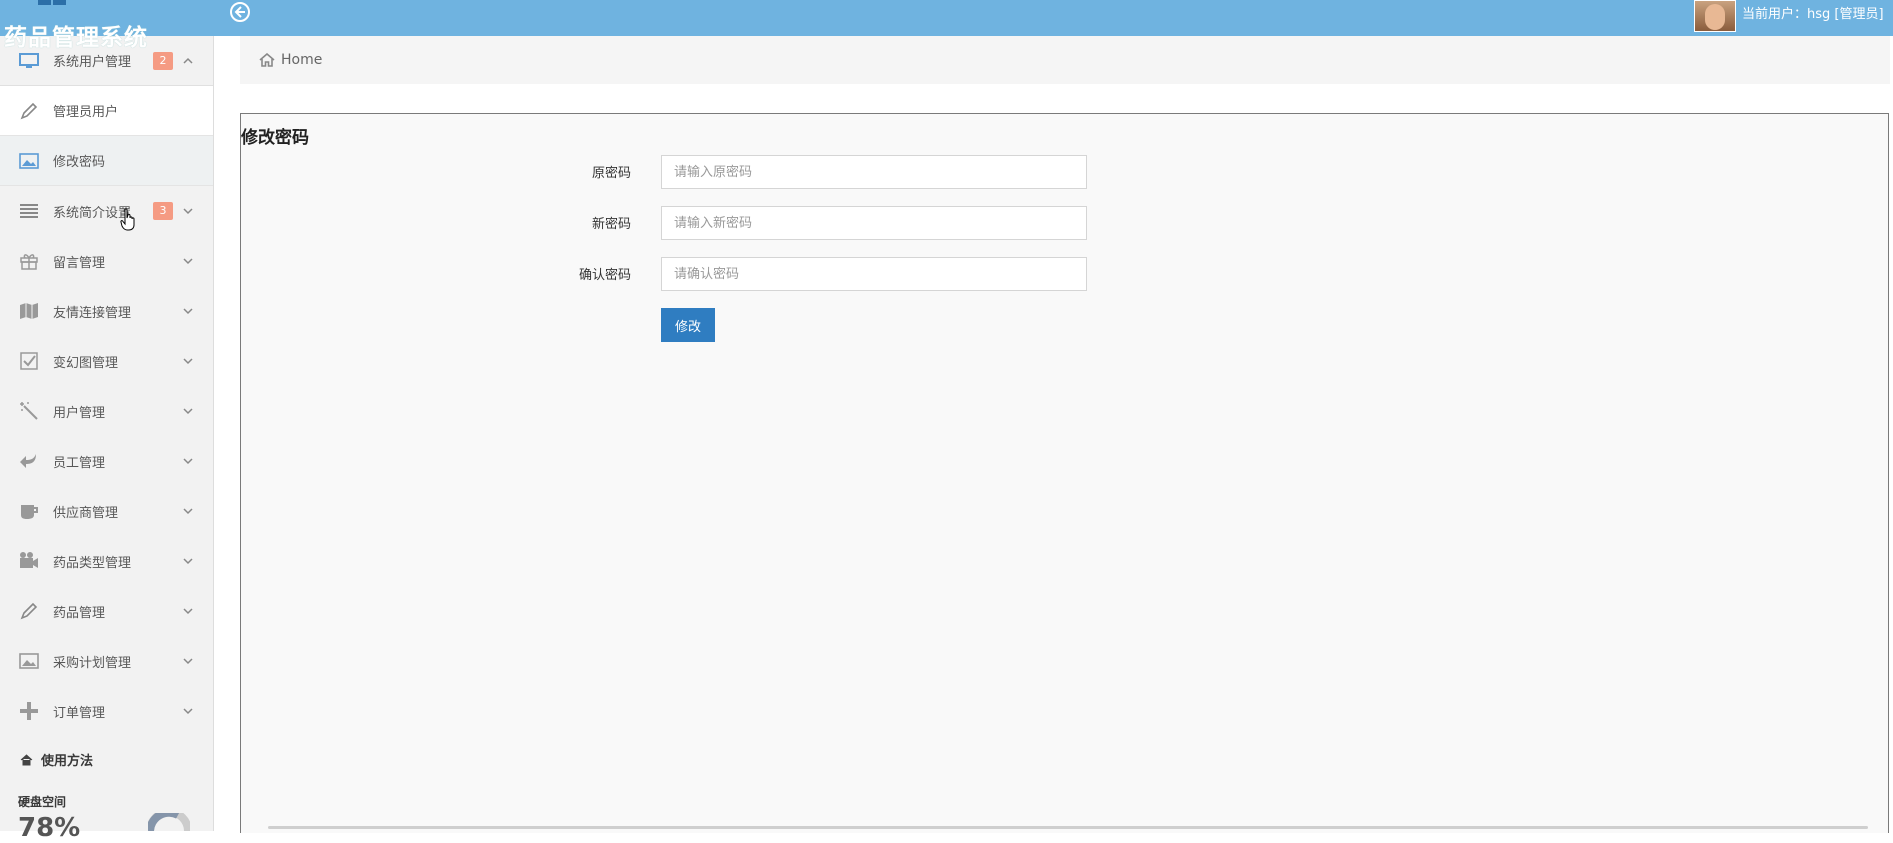  What do you see at coordinates (79, 613) in the screenshot?
I see `sidebar-item-label: 药品管理` at bounding box center [79, 613].